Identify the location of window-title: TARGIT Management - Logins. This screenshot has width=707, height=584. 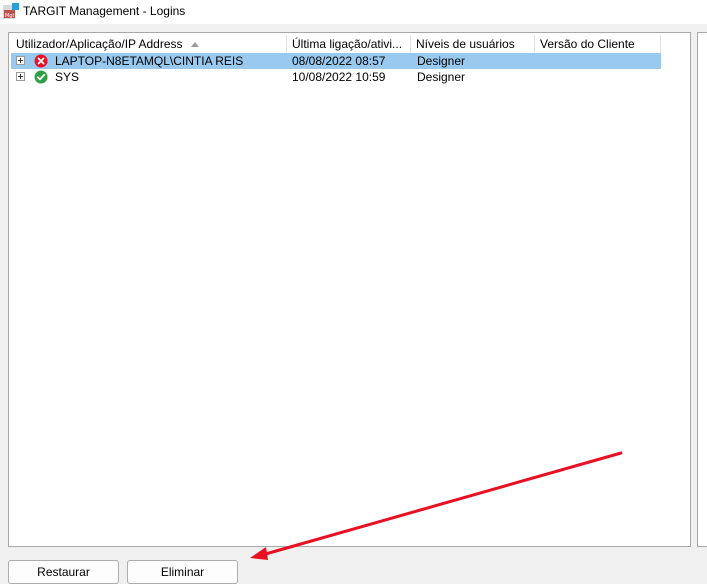
(104, 11).